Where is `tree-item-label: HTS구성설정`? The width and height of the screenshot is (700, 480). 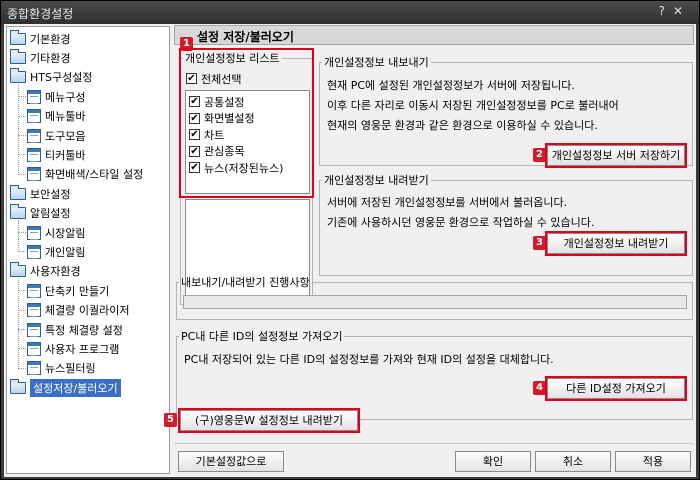 tree-item-label: HTS구성설정 is located at coordinates (61, 78).